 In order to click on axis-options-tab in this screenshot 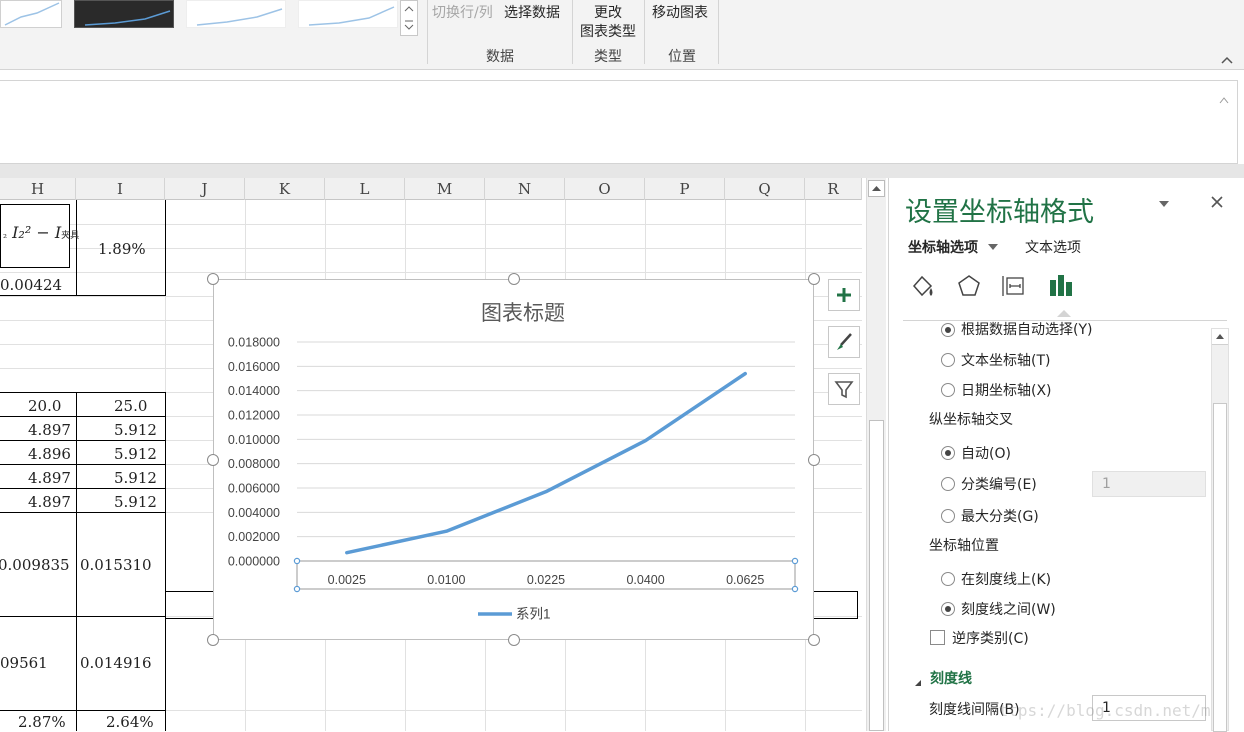, I will do `click(1061, 288)`.